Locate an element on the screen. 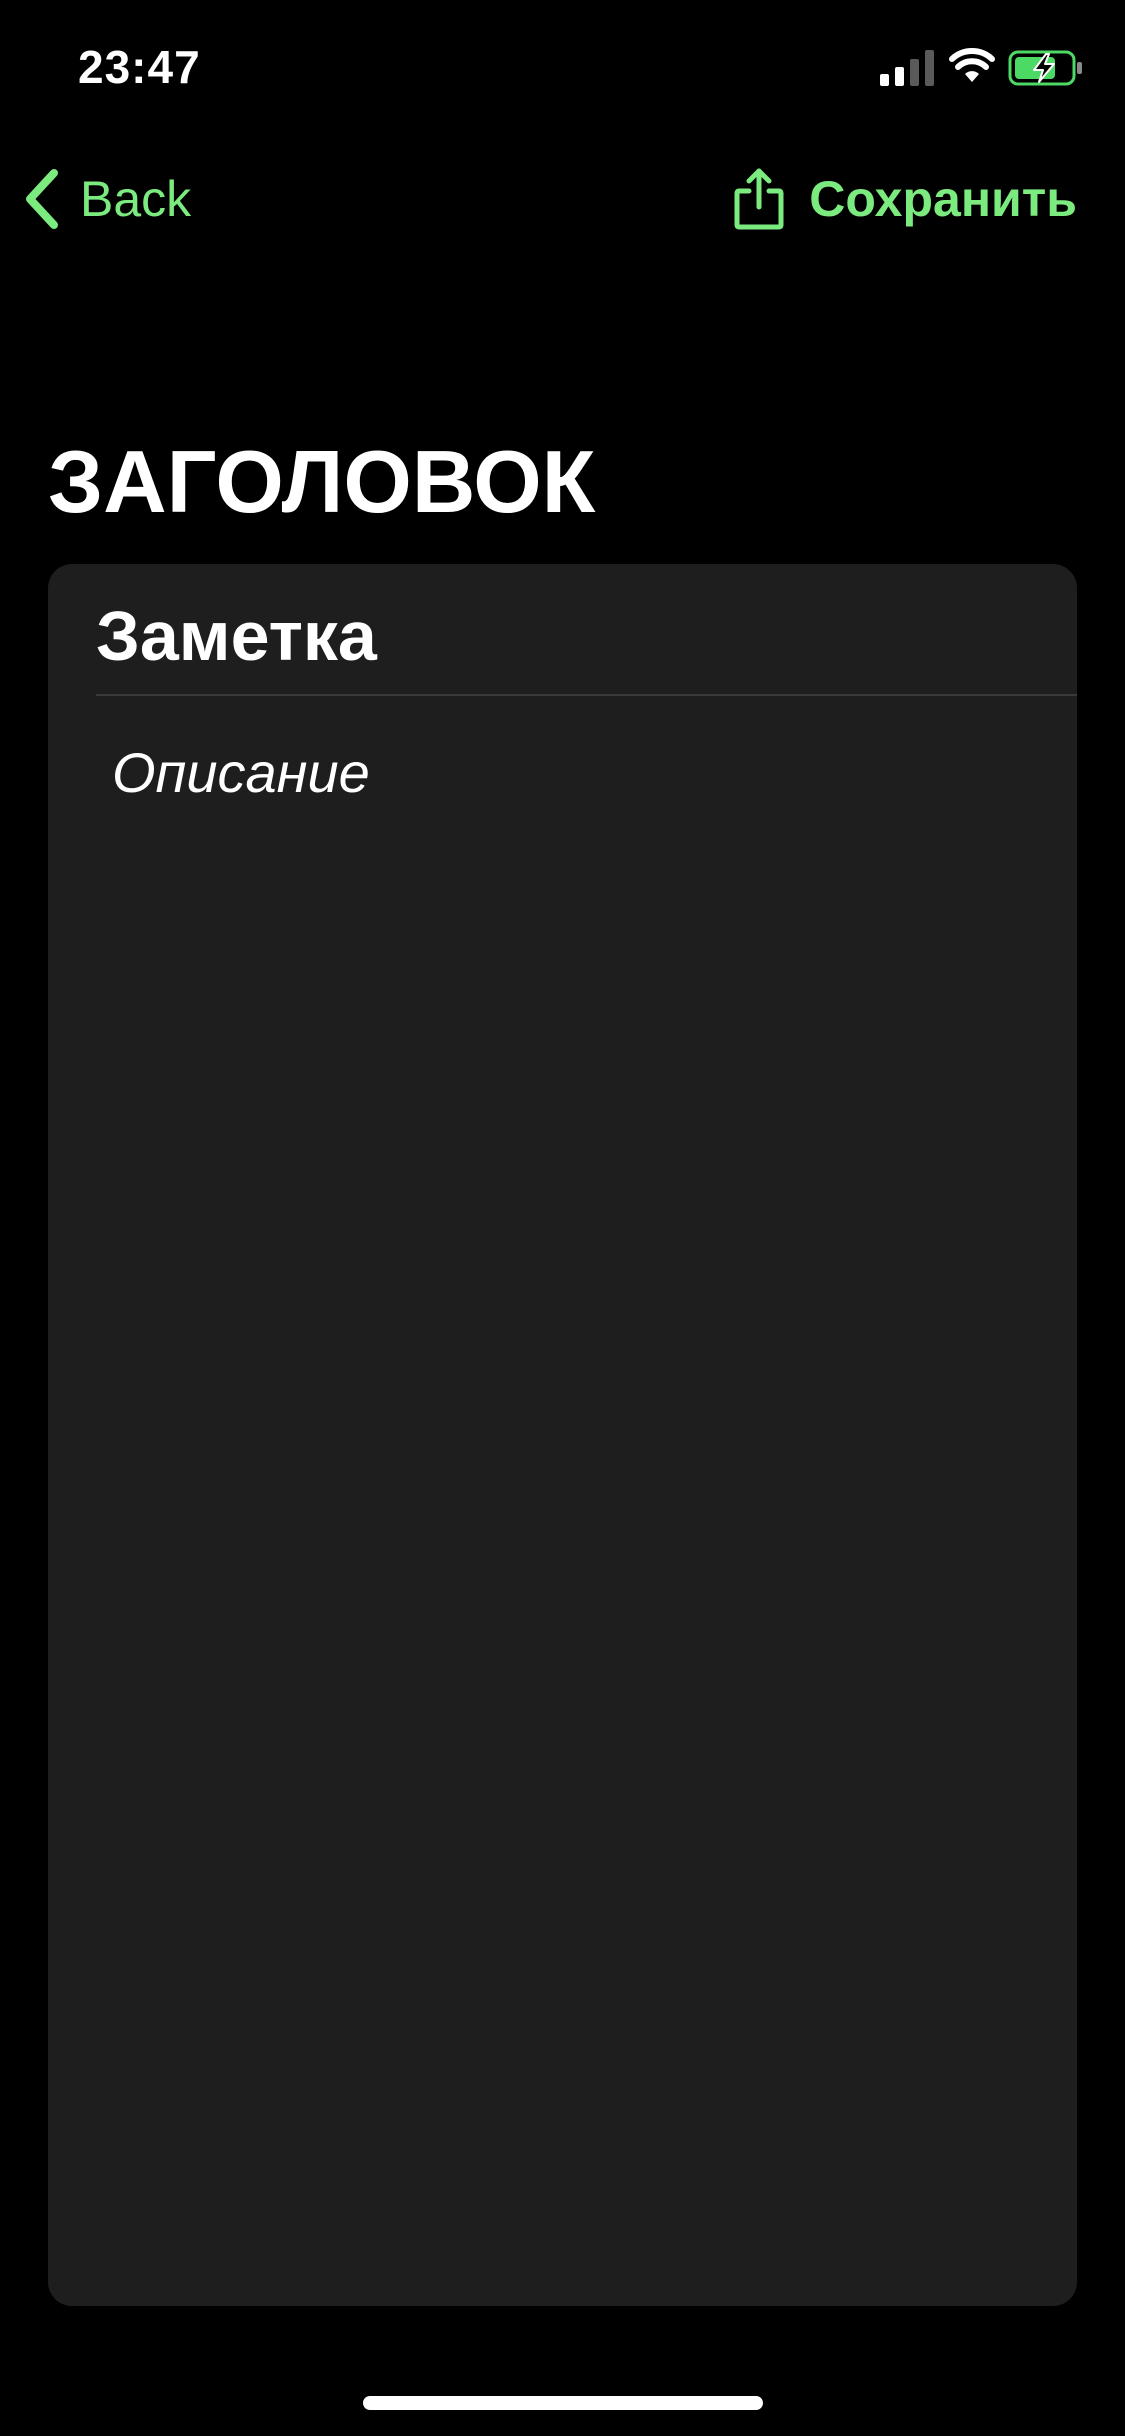 Image resolution: width=1125 pixels, height=2436 pixels. wifi-icon is located at coordinates (972, 65).